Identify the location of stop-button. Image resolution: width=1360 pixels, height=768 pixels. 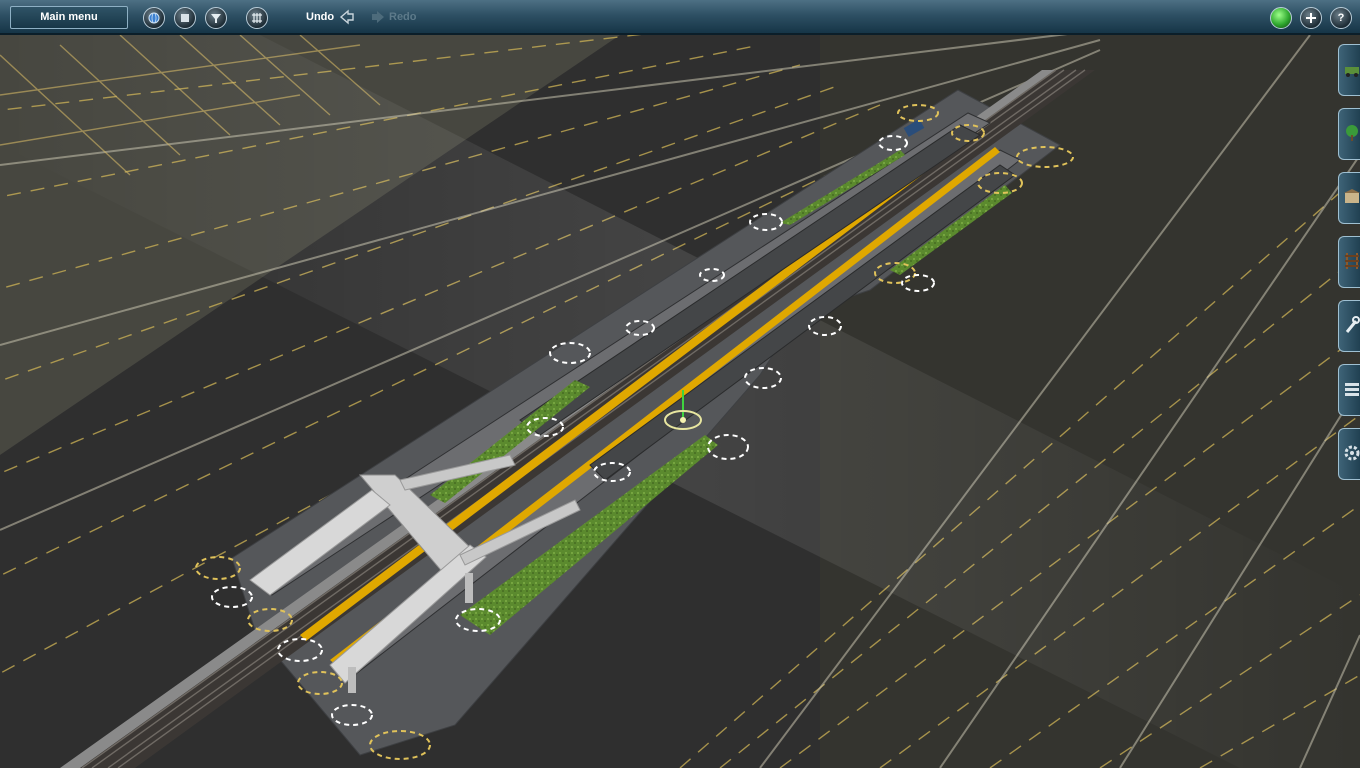
(185, 18).